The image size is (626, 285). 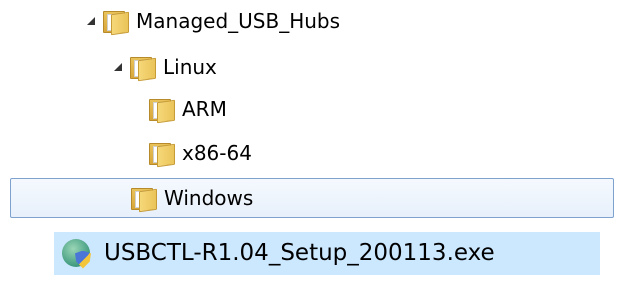 I want to click on tree-item-label: x86-64, so click(x=217, y=153).